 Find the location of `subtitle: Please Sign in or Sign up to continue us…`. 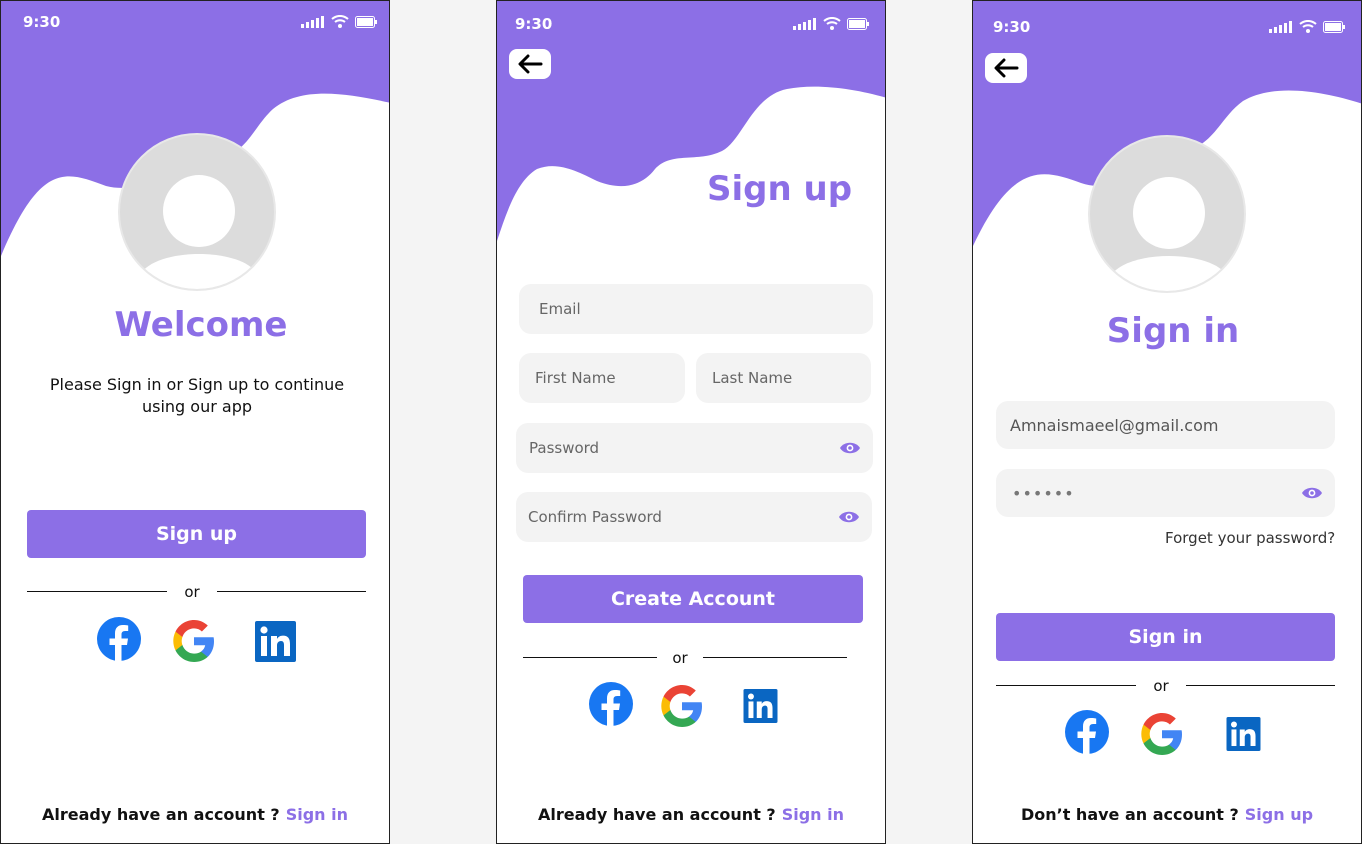

subtitle: Please Sign in or Sign up to continue us… is located at coordinates (195, 396).